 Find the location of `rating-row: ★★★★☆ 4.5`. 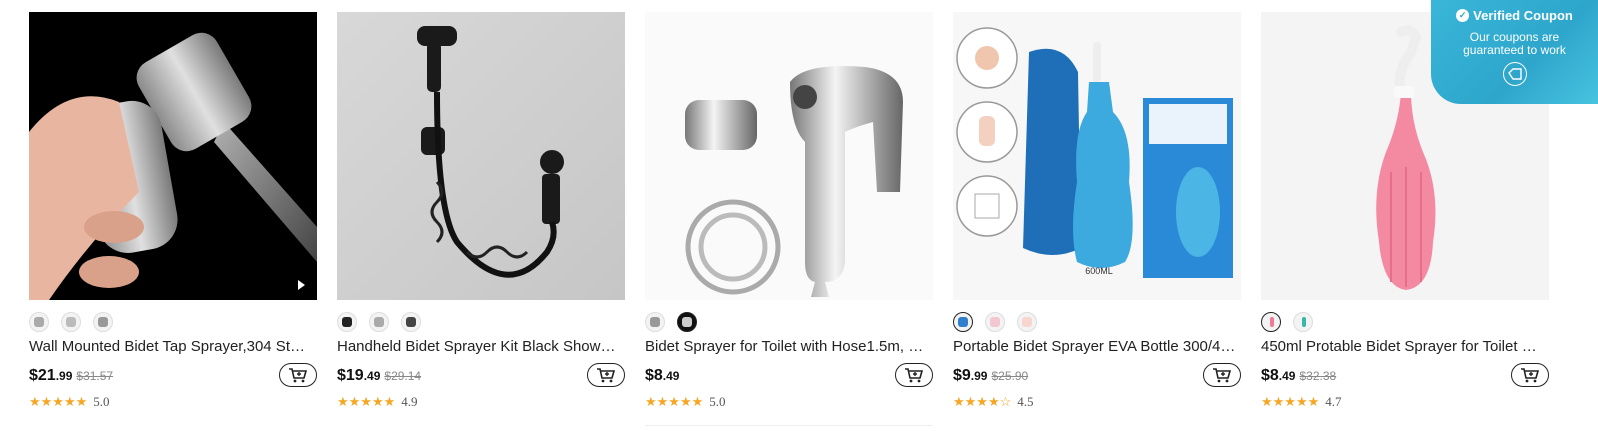

rating-row: ★★★★☆ 4.5 is located at coordinates (1097, 402).